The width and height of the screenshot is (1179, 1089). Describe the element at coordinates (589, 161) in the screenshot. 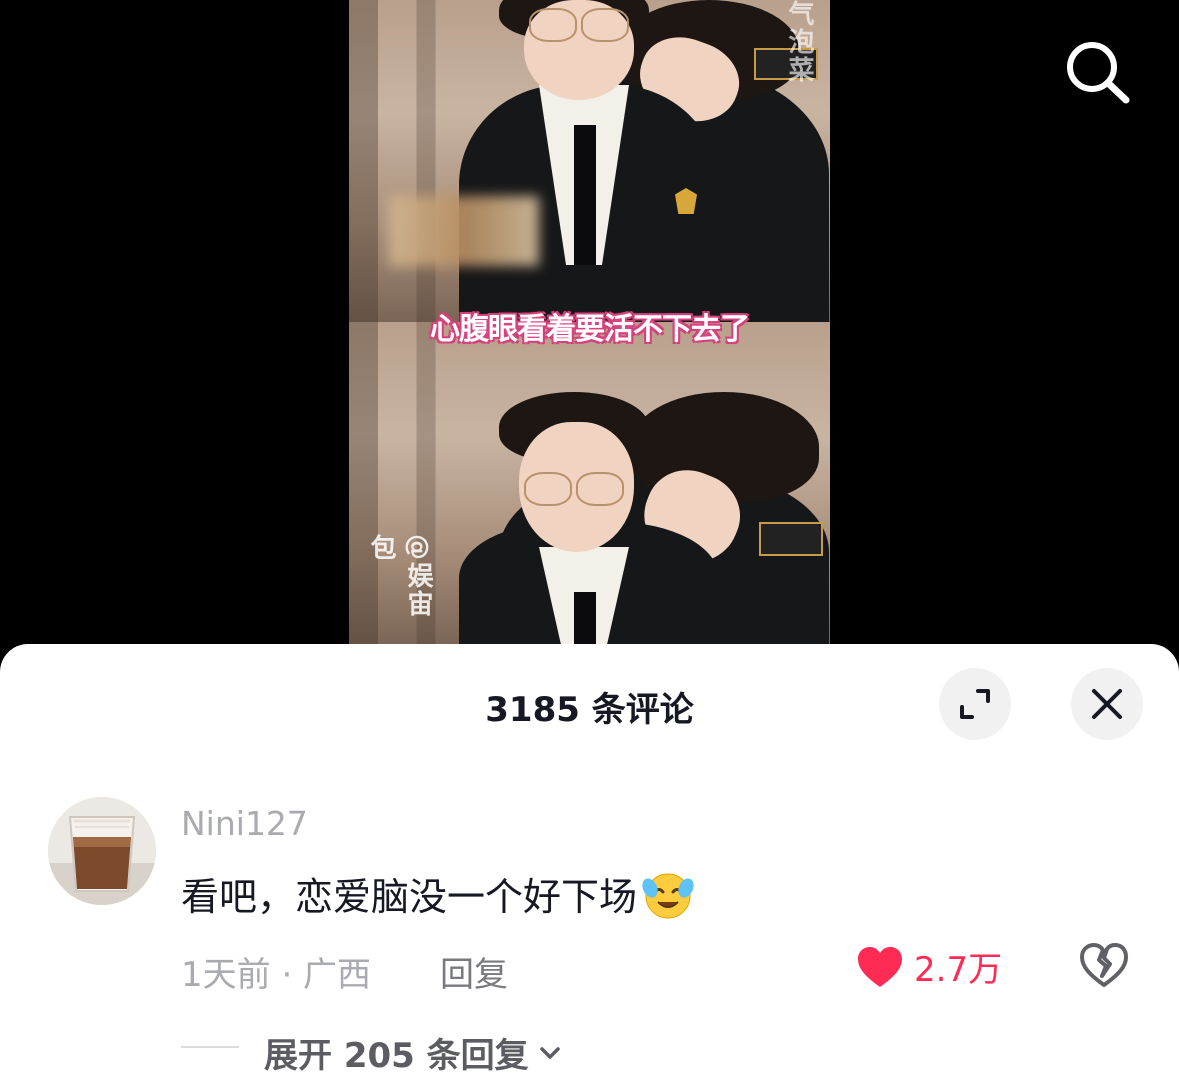

I see `video-frame-top: 气泡菜` at that location.